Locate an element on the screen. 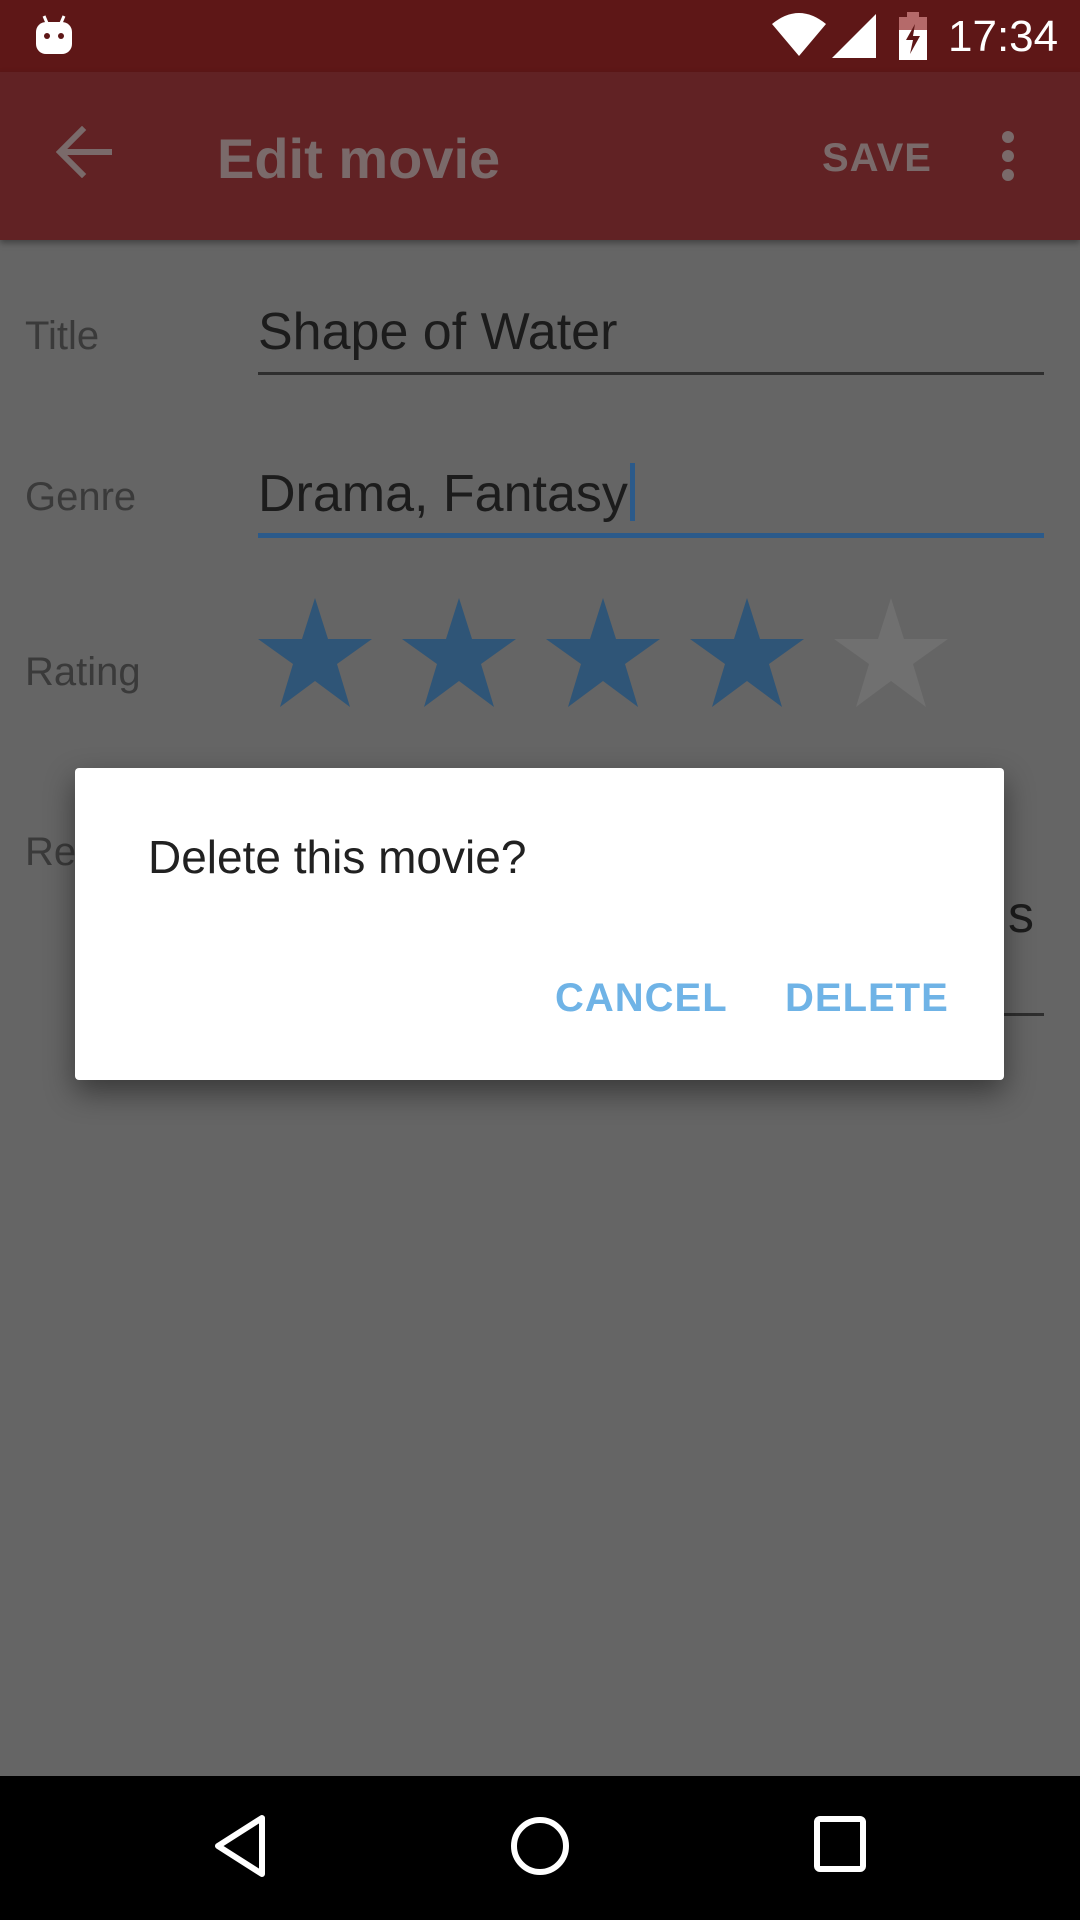 The height and width of the screenshot is (1920, 1080). genre-field: Drama, Fantasy is located at coordinates (446, 493).